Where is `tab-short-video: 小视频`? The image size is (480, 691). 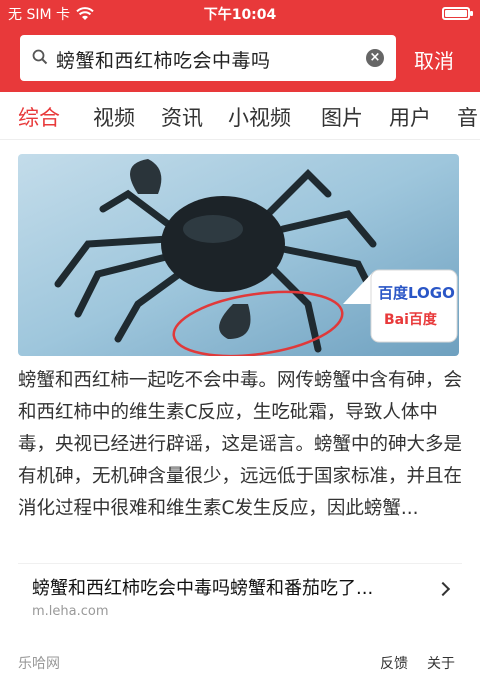 tab-short-video: 小视频 is located at coordinates (259, 117).